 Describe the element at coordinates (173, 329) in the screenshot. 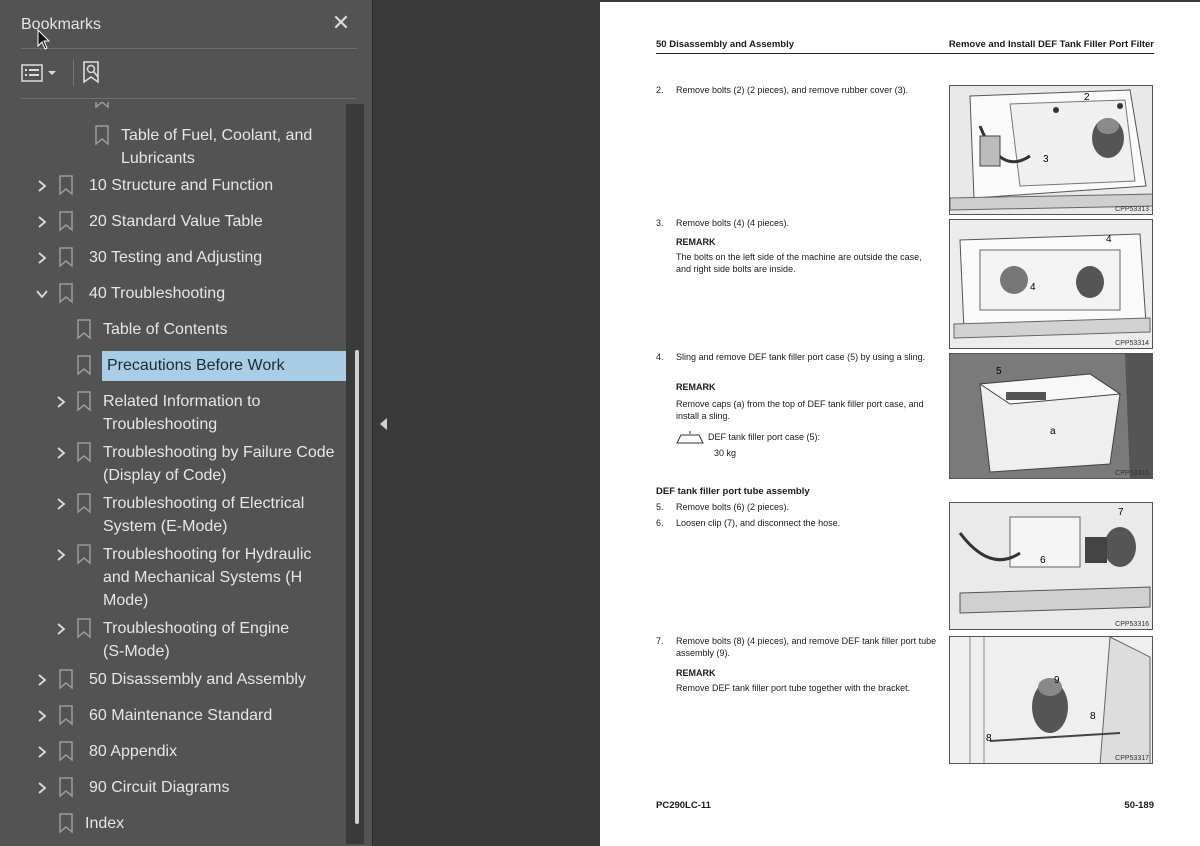

I see `bookmark-item: Table of Contents` at that location.